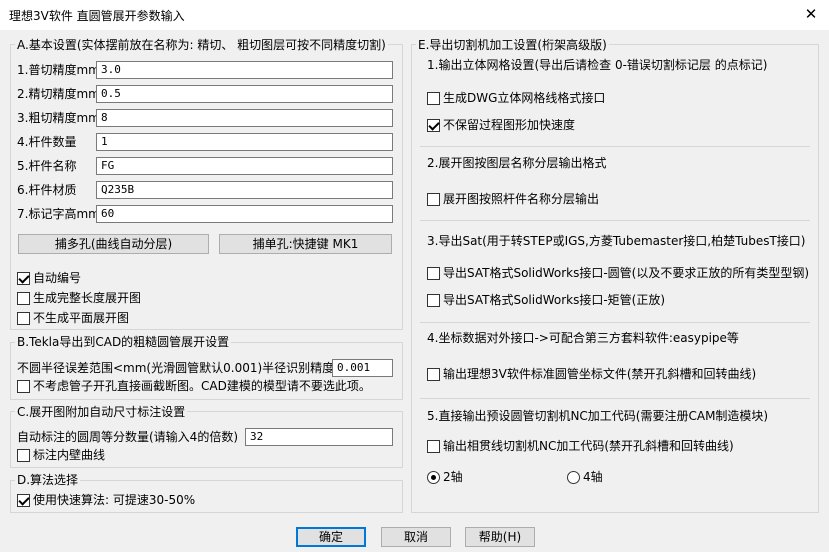 The width and height of the screenshot is (829, 552). What do you see at coordinates (69, 455) in the screenshot?
I see `inner-wall-label: 标注内壁曲线` at bounding box center [69, 455].